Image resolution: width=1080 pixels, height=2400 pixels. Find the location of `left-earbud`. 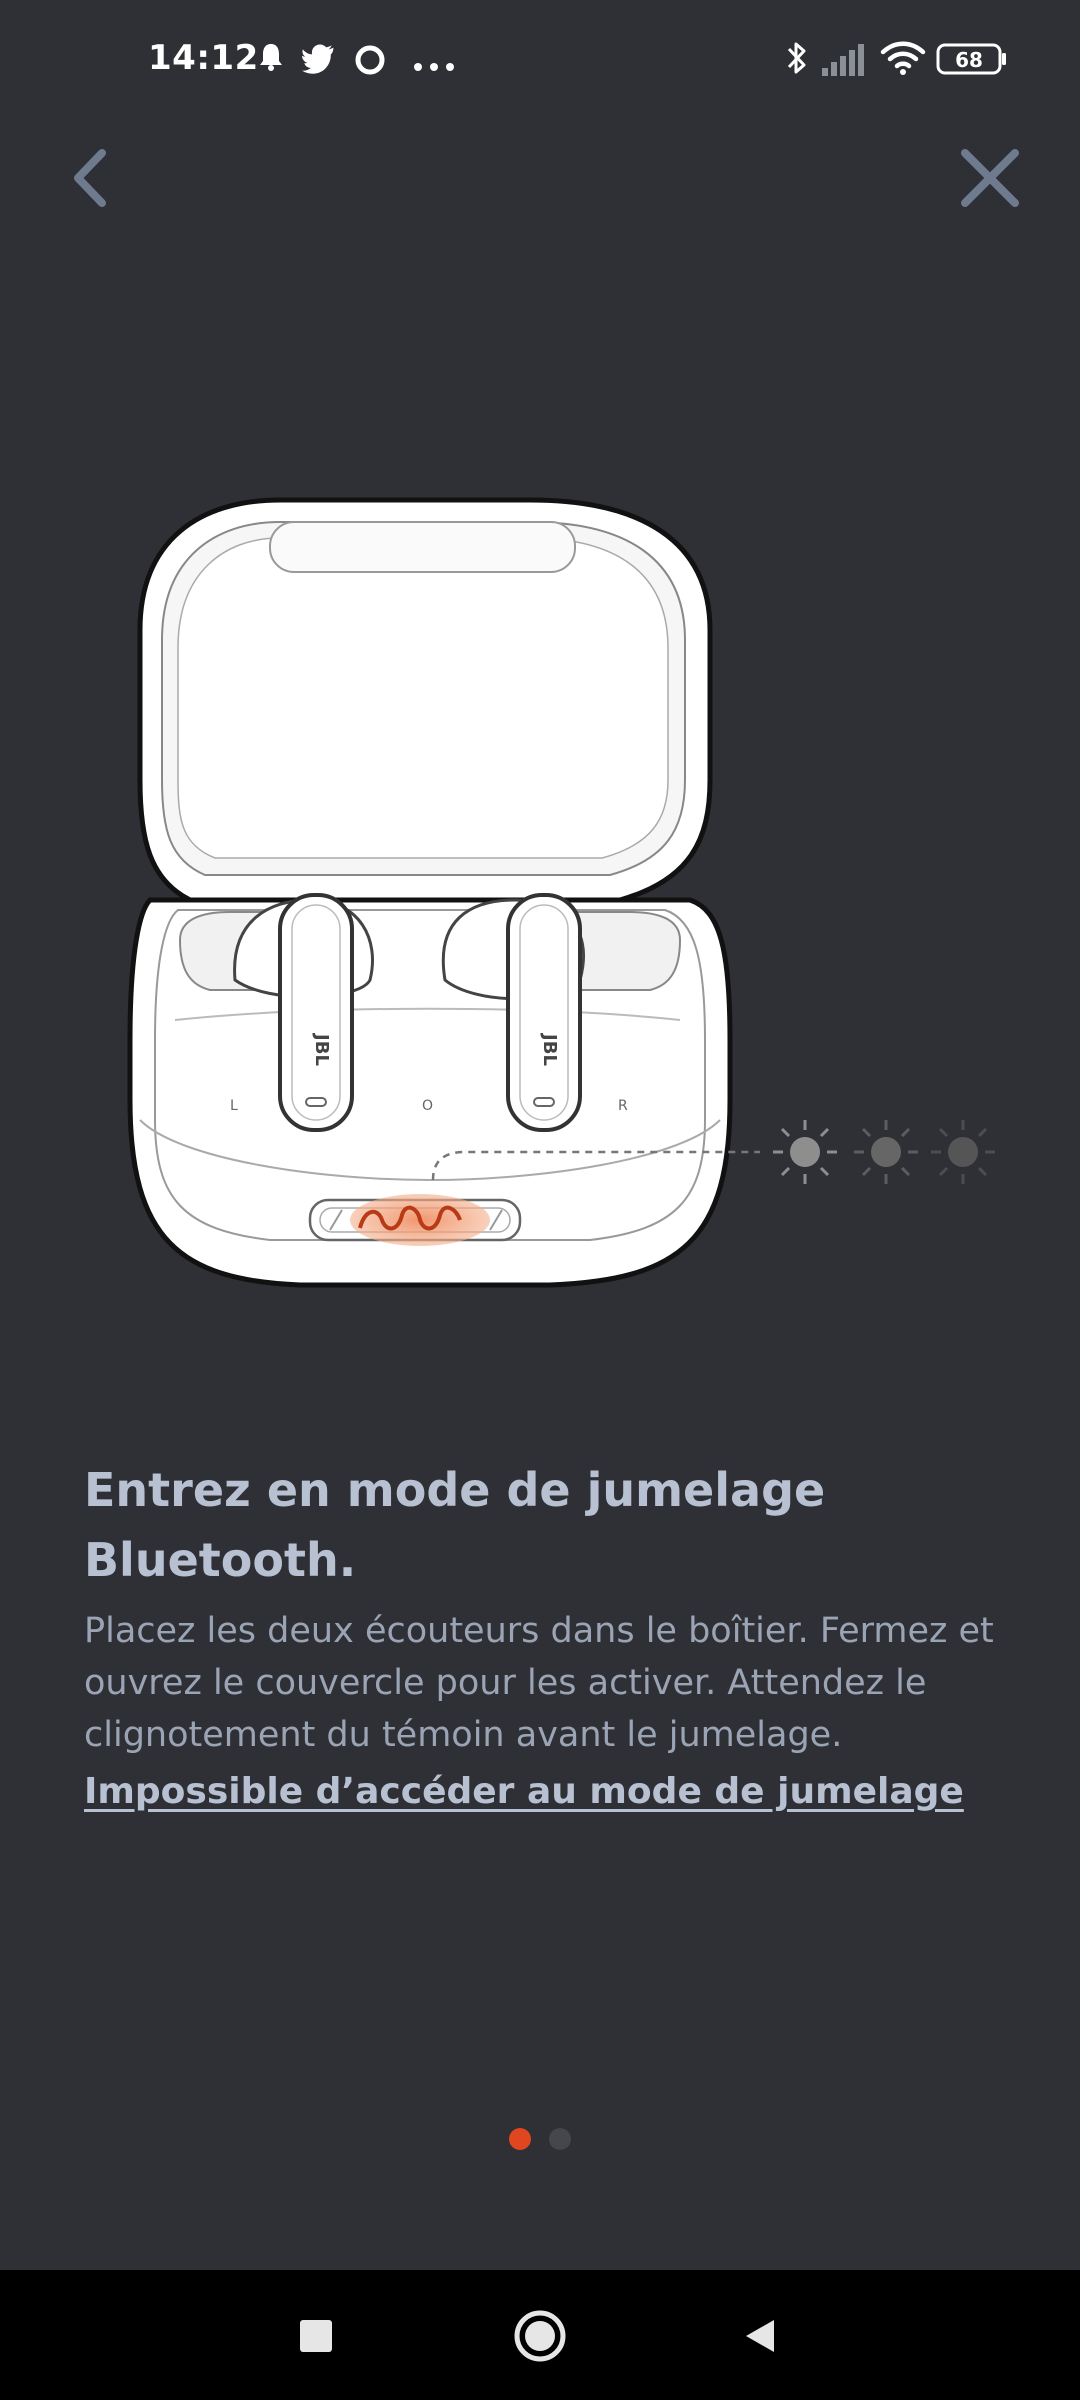

left-earbud is located at coordinates (316, 1012).